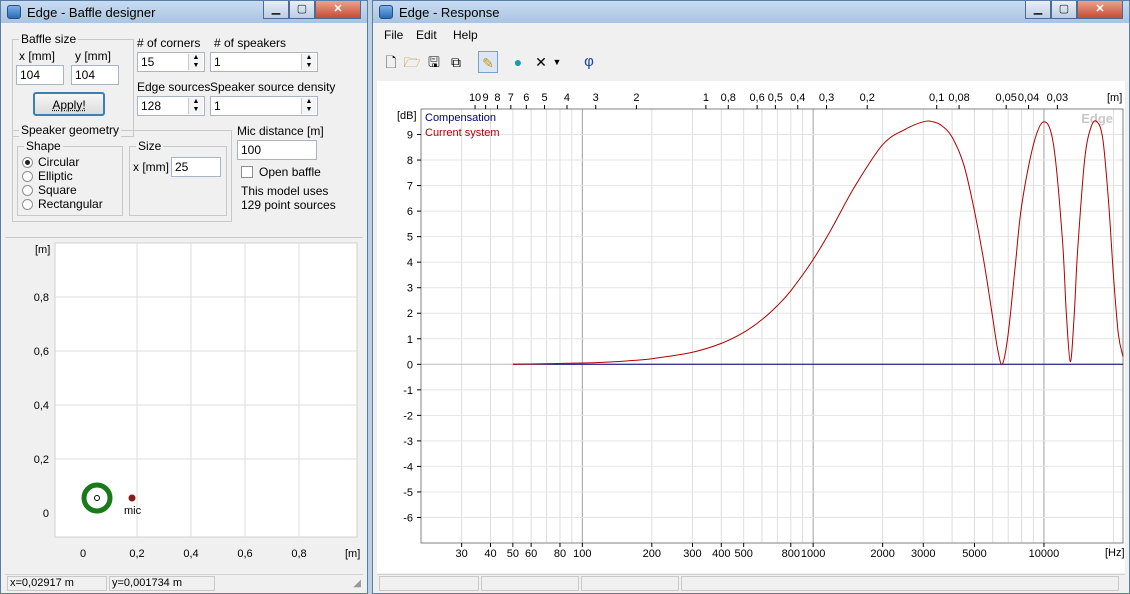  I want to click on size-x-label: x [mm], so click(151, 167).